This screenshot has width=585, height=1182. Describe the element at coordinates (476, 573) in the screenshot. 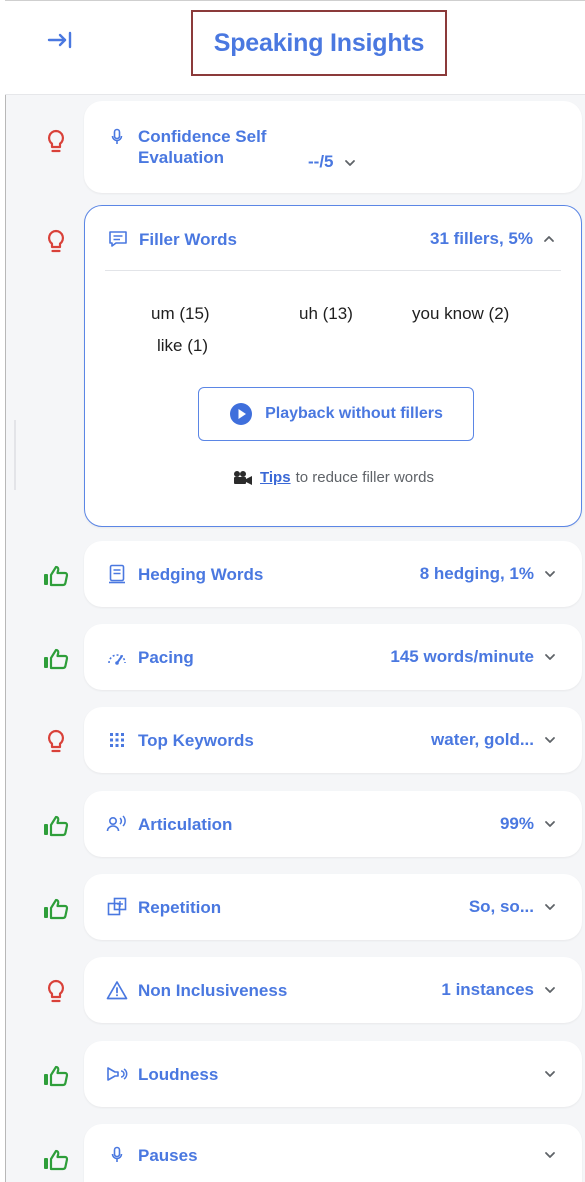

I see `insight-value: 8 hedging, 1%` at that location.